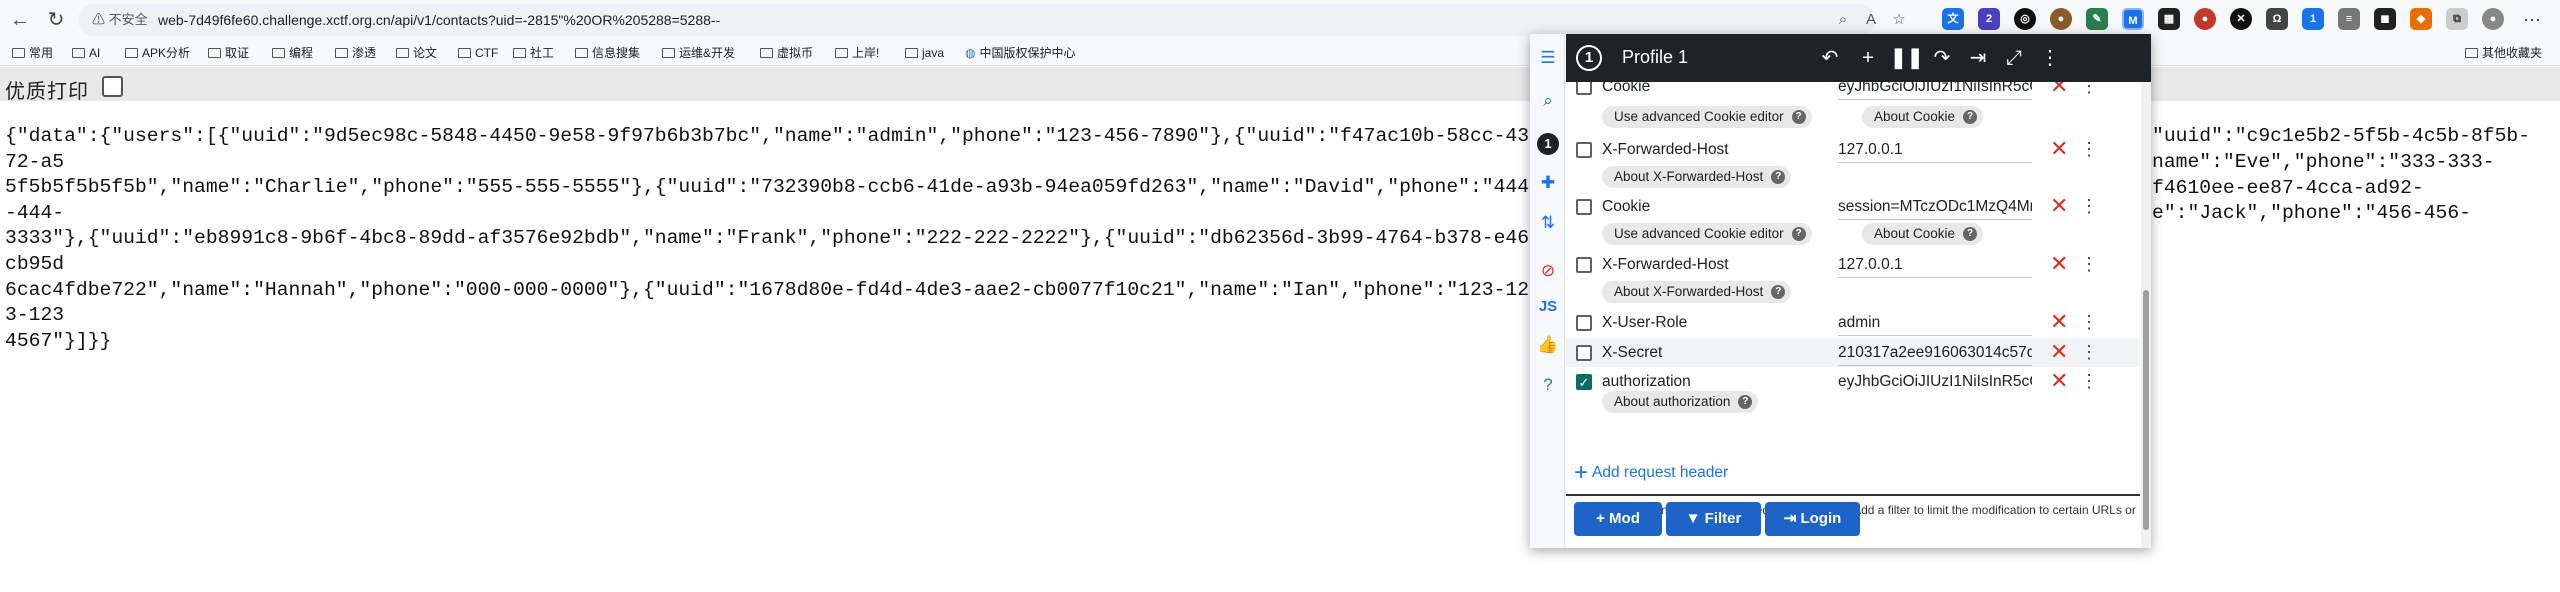 Image resolution: width=2560 pixels, height=592 pixels. Describe the element at coordinates (1548, 144) in the screenshot. I see `profile-number-icon: 1` at that location.